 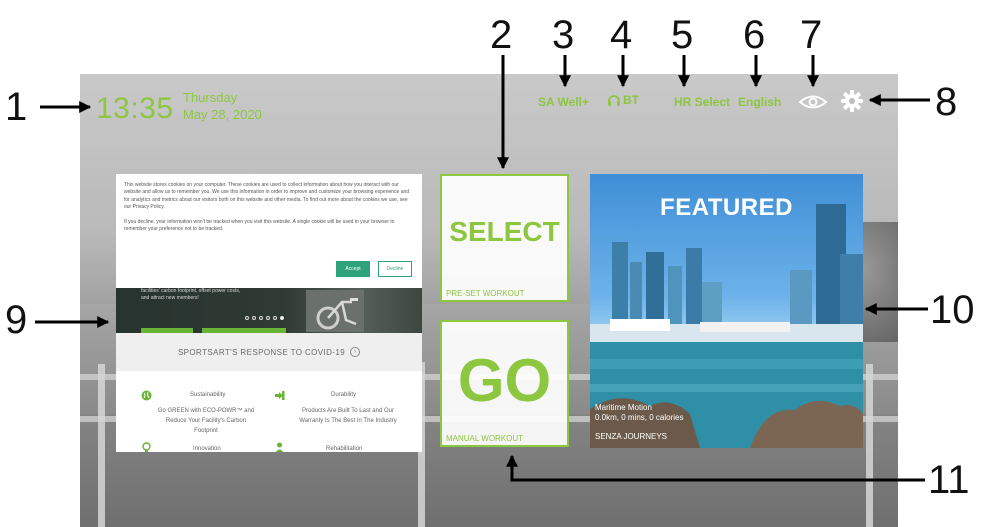 I want to click on callout-2: 2, so click(x=501, y=35).